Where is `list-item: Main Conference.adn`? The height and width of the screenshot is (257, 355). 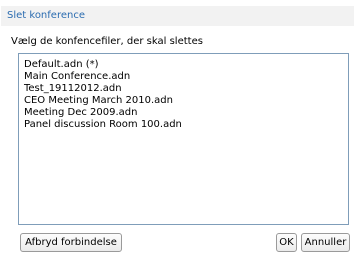 list-item: Main Conference.adn is located at coordinates (77, 77).